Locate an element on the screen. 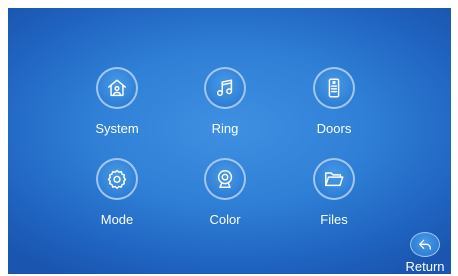 This screenshot has height=276, width=458. door-intercom-icon is located at coordinates (334, 88).